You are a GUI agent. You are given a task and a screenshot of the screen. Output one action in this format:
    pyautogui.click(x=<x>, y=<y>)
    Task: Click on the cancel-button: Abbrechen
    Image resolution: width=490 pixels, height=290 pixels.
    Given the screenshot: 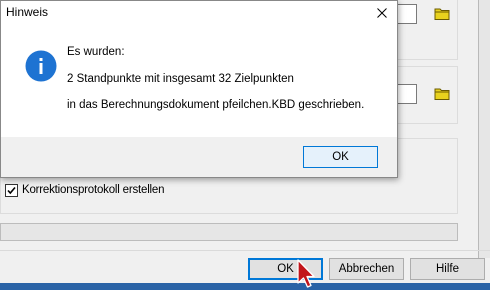 What is the action you would take?
    pyautogui.click(x=366, y=269)
    